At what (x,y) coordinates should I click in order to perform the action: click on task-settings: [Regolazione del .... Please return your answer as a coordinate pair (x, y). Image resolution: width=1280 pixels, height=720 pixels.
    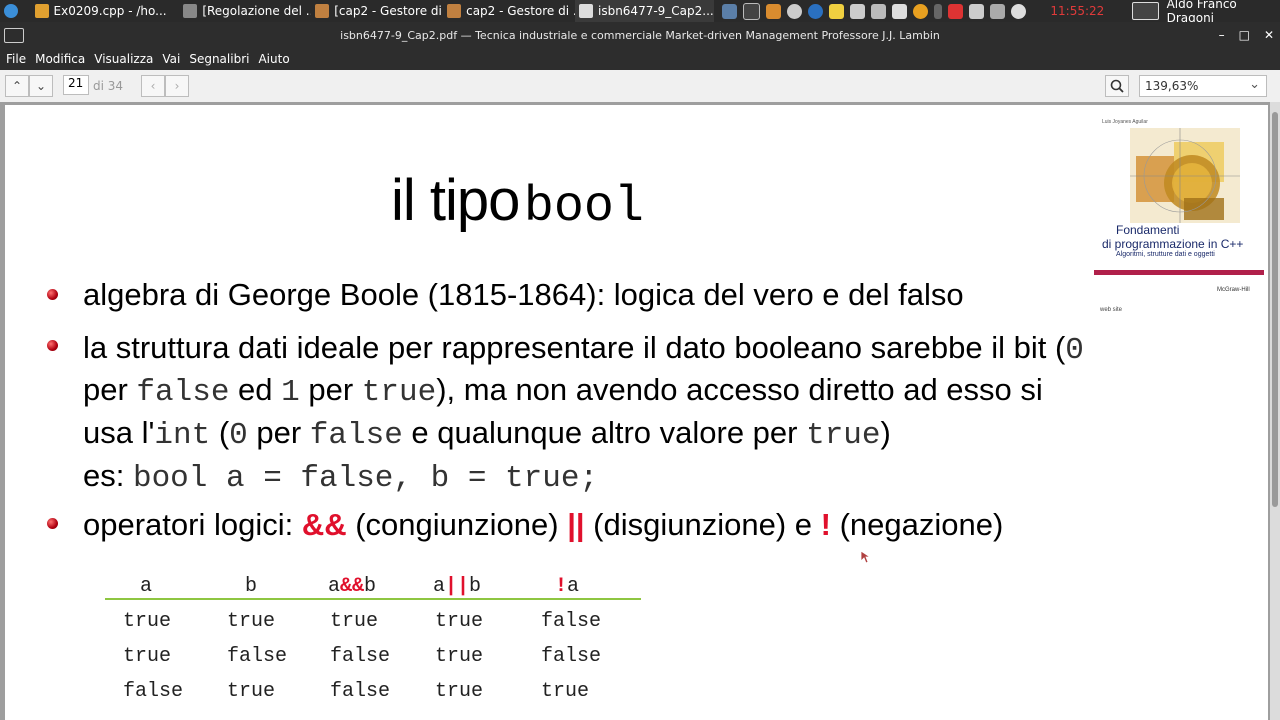
    Looking at the image, I should click on (245, 11).